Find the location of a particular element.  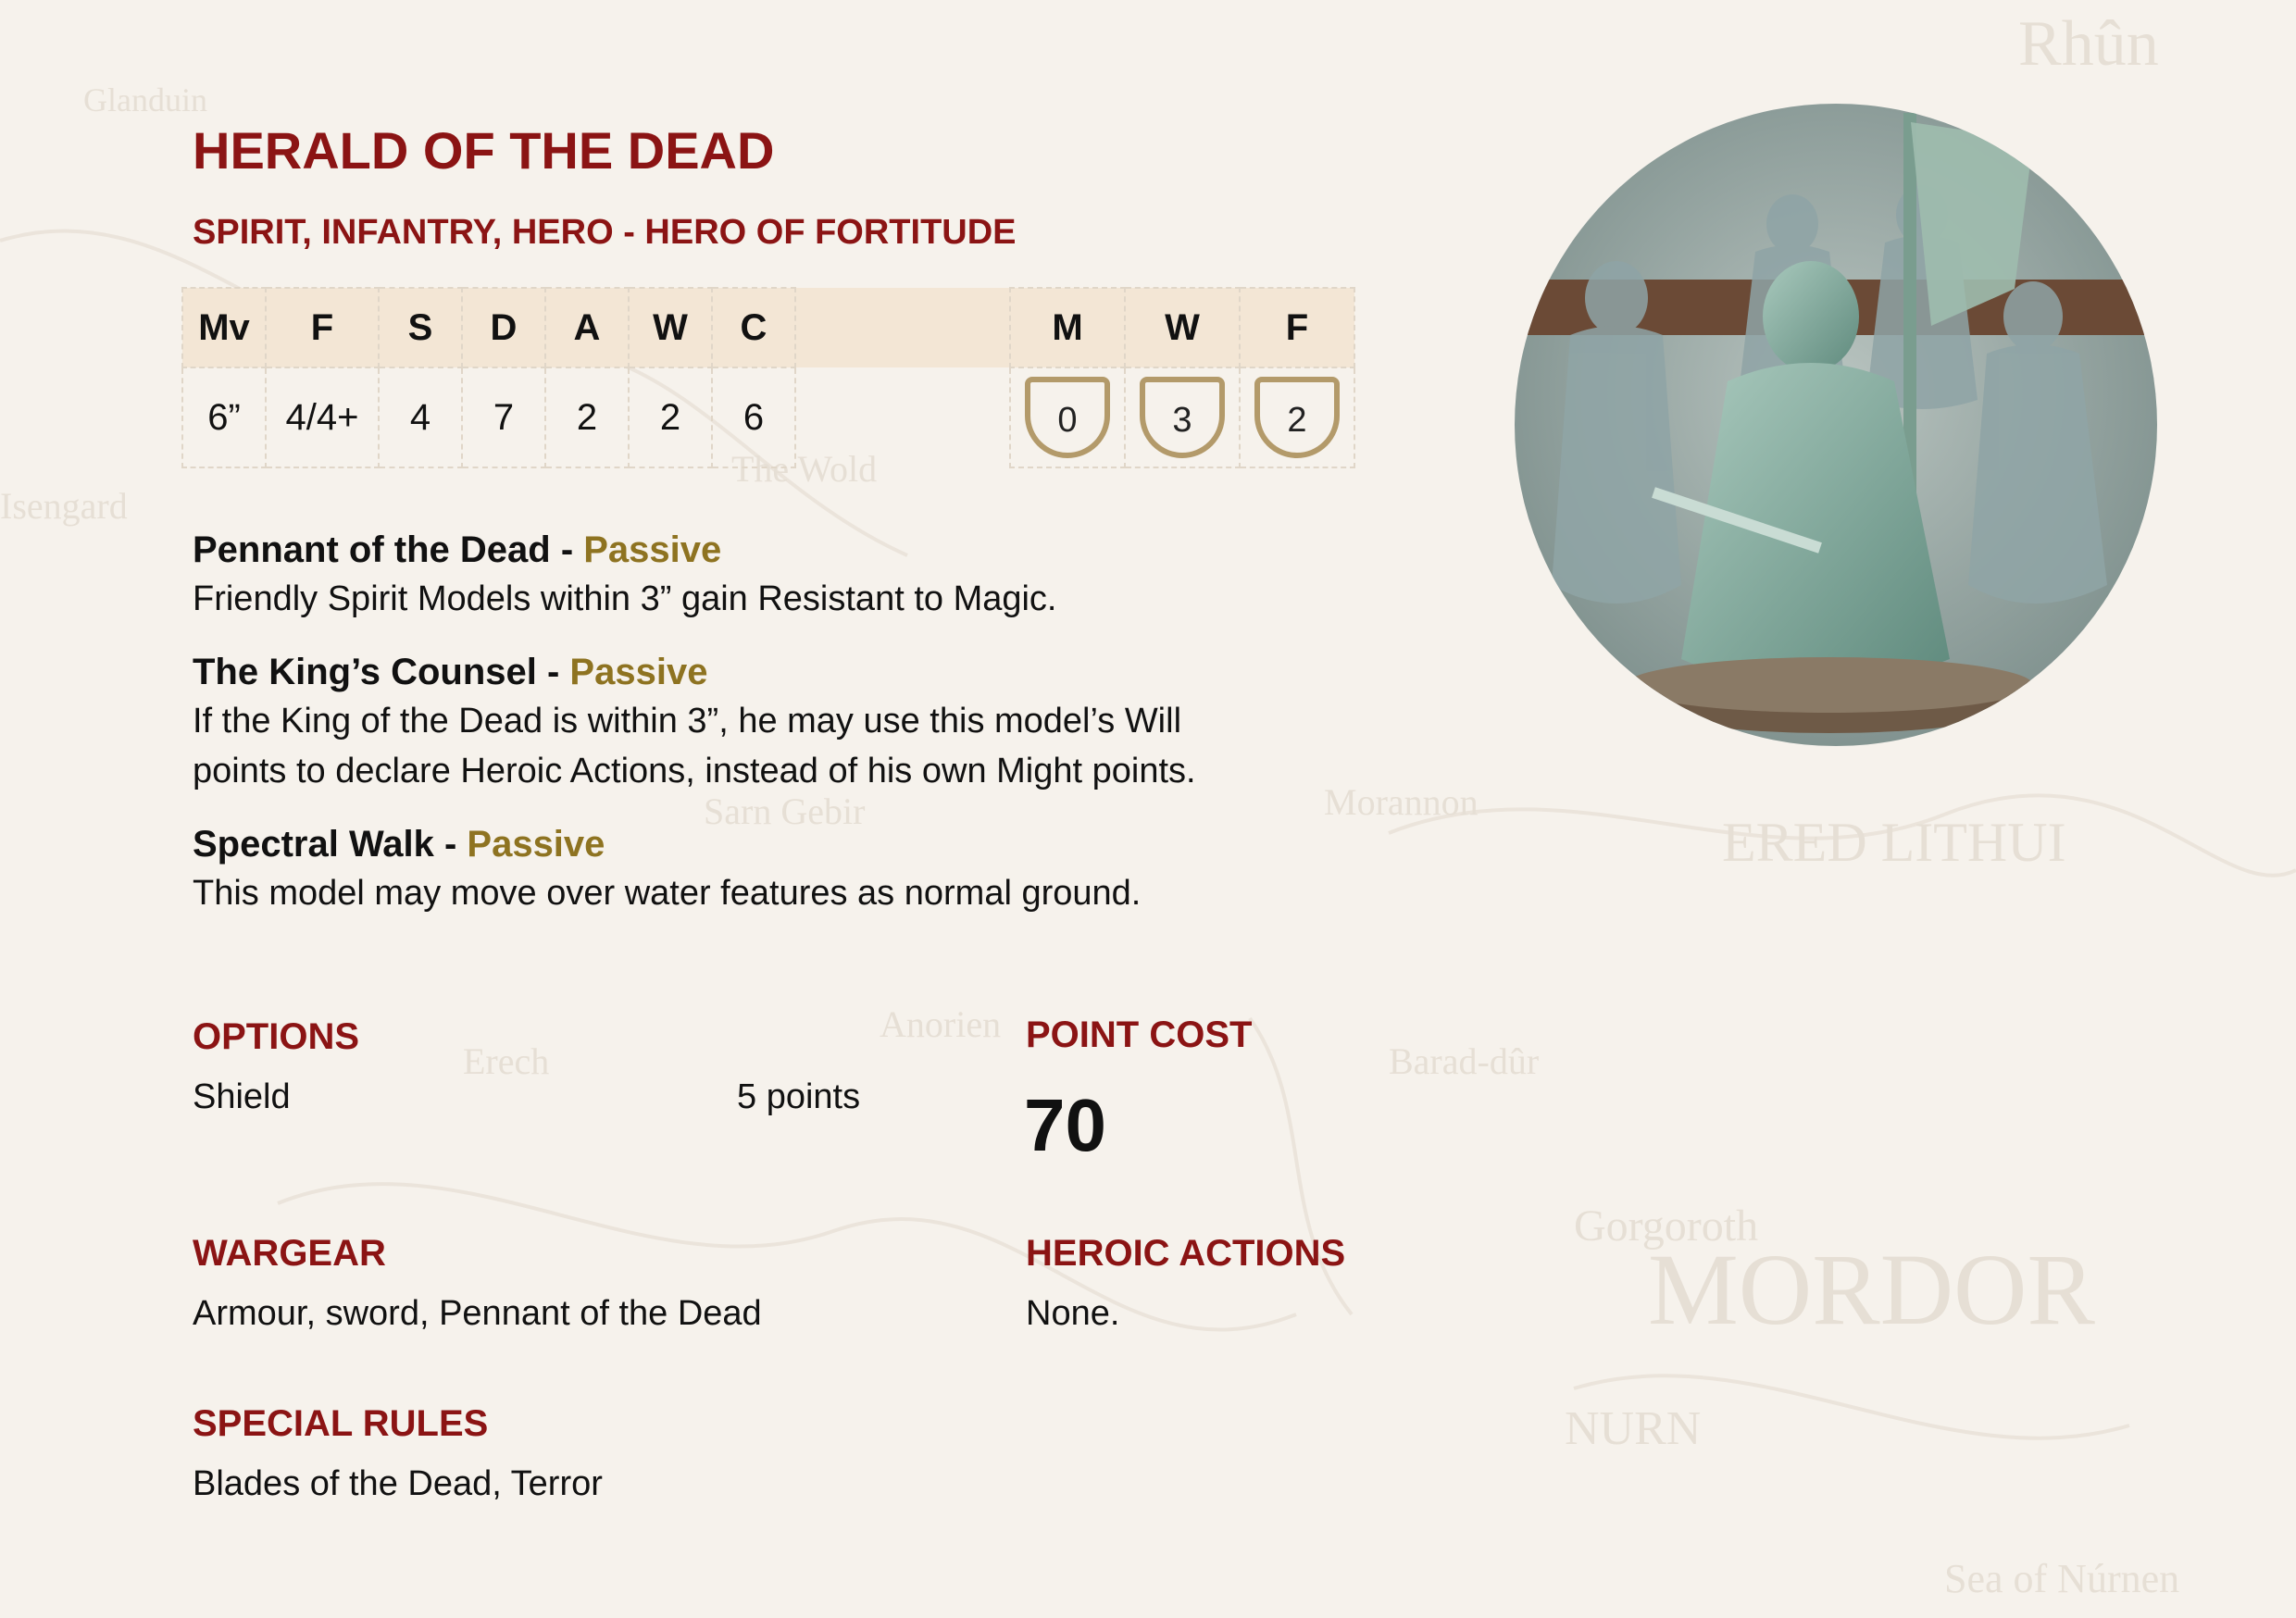

hero-stat-header: W is located at coordinates (1182, 327).